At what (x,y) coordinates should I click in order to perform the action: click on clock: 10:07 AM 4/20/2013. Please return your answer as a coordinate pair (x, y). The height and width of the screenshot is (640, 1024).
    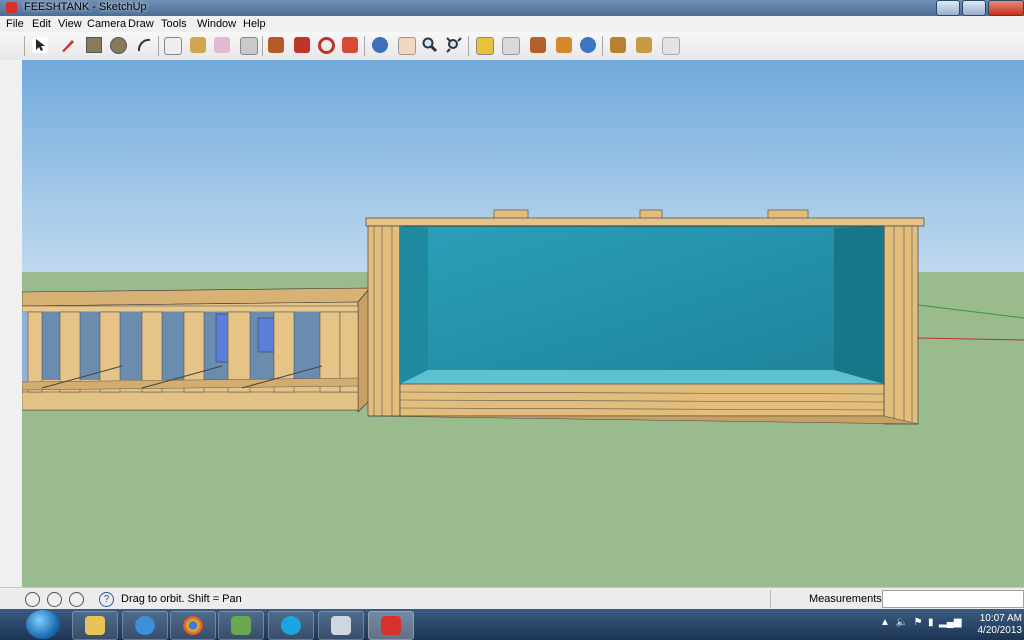
    Looking at the image, I should click on (1000, 625).